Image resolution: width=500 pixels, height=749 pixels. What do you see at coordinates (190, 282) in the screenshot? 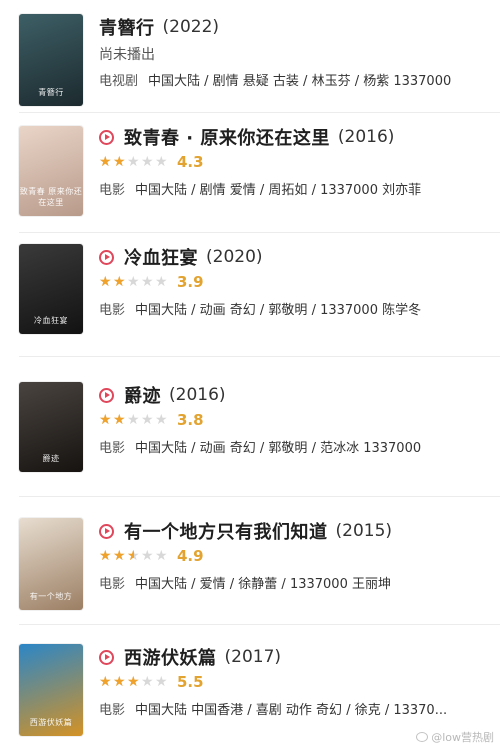
I see `rating-score: 3.9` at bounding box center [190, 282].